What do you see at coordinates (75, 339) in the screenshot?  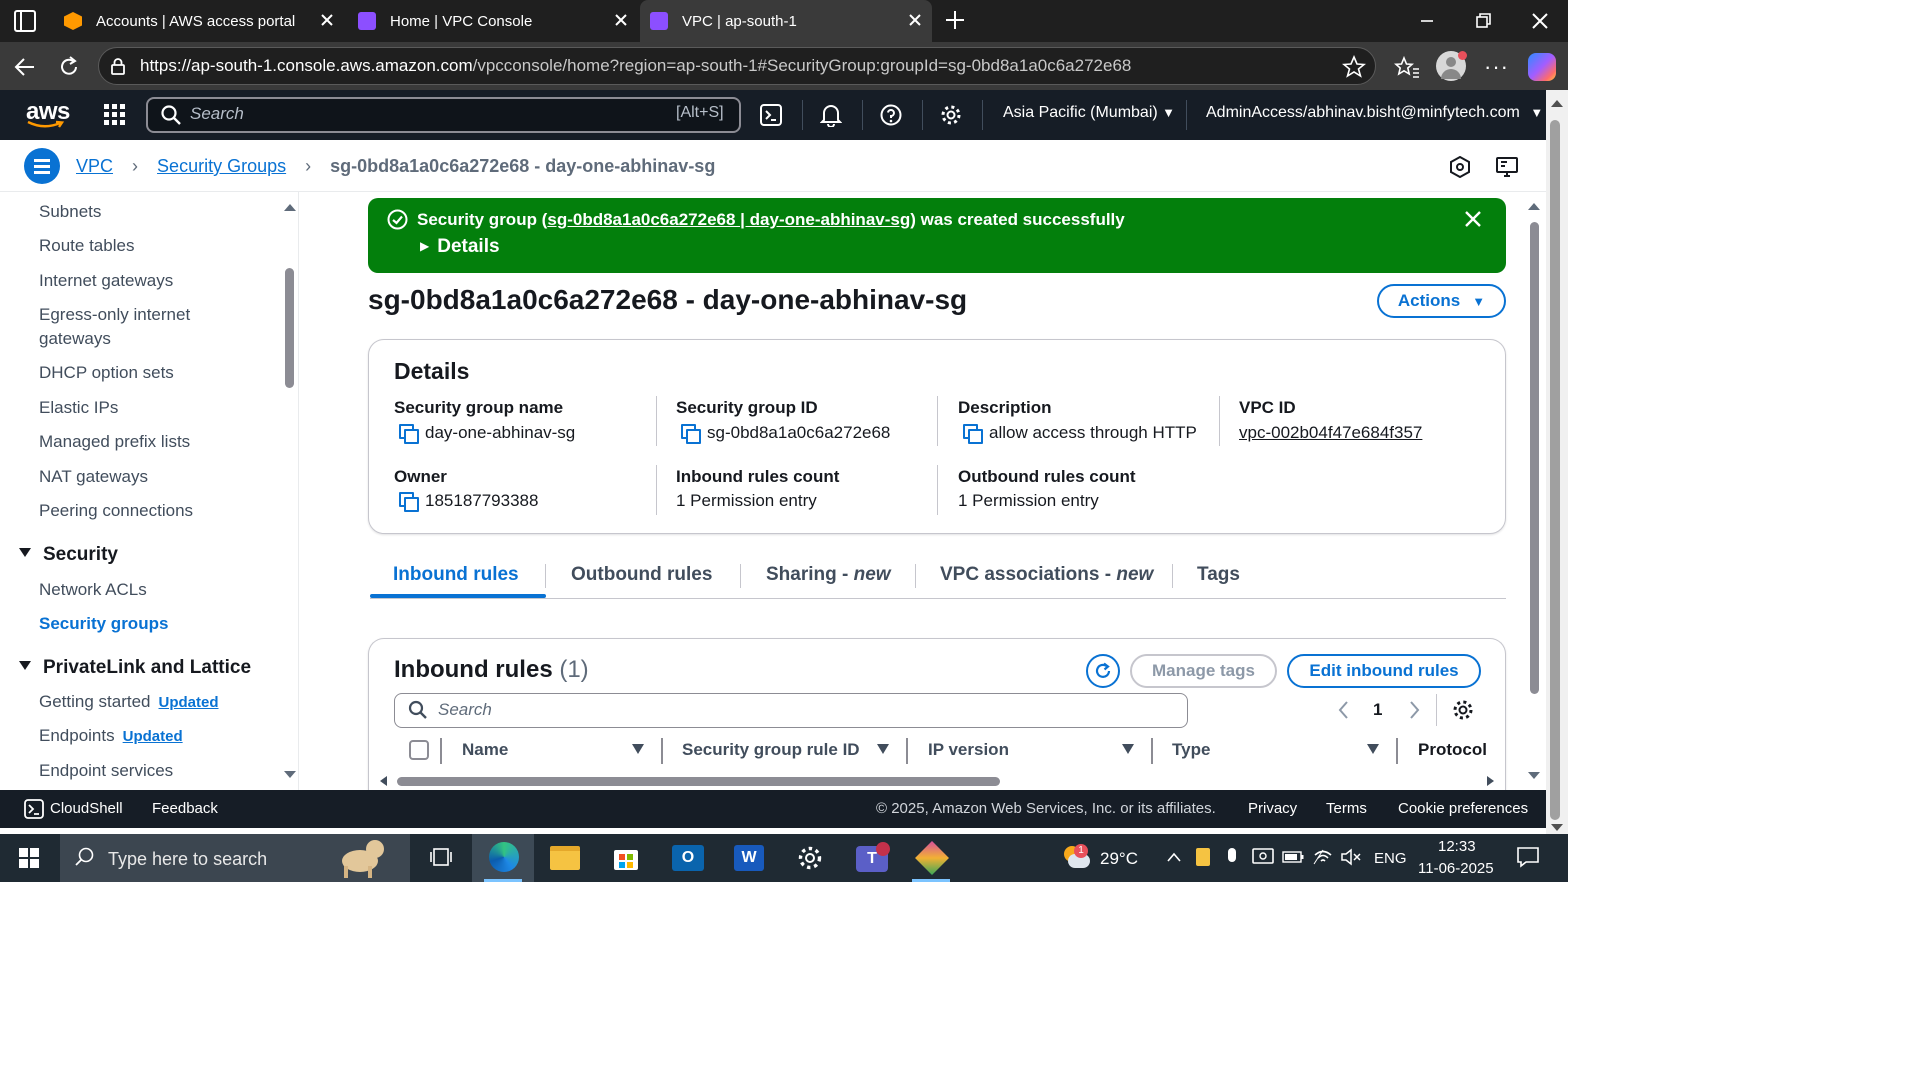 I see `nav-egress-only-gateways-line2: gateways` at bounding box center [75, 339].